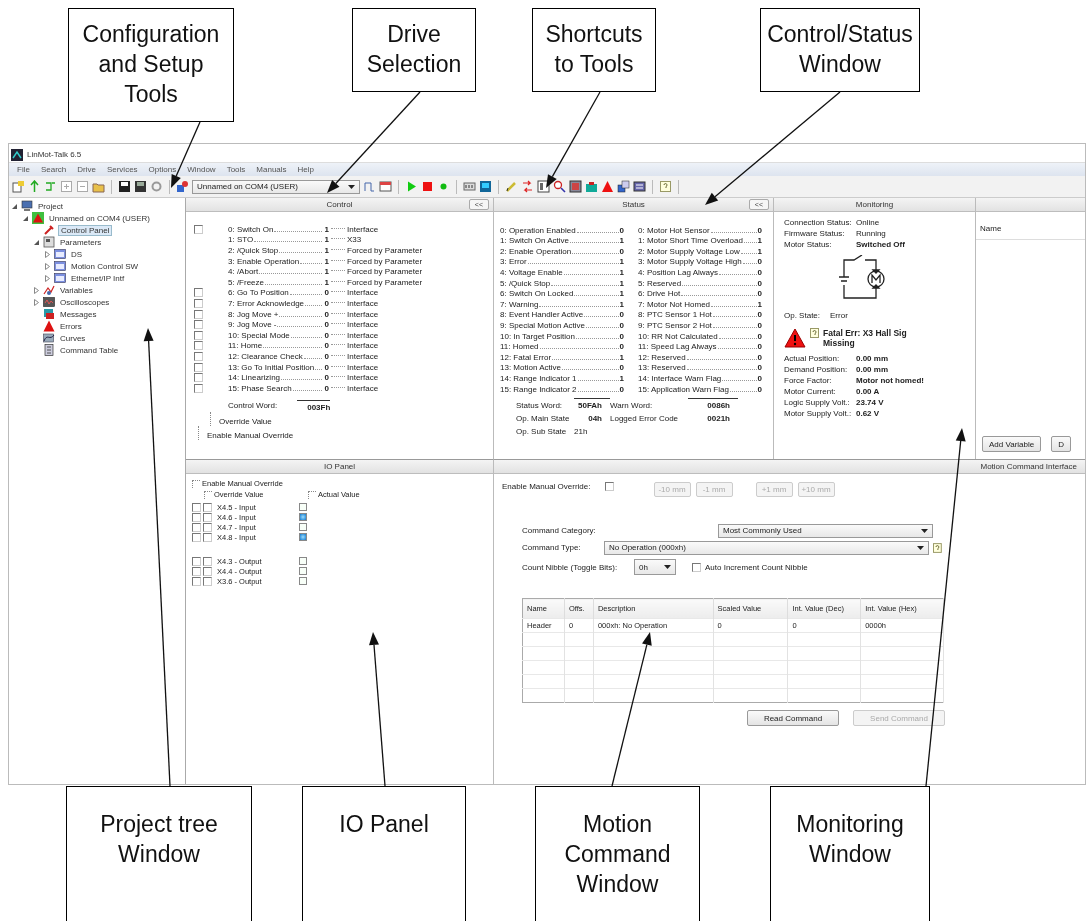 The width and height of the screenshot is (1086, 921). I want to click on tree-item: Motion Control SW, so click(105, 266).